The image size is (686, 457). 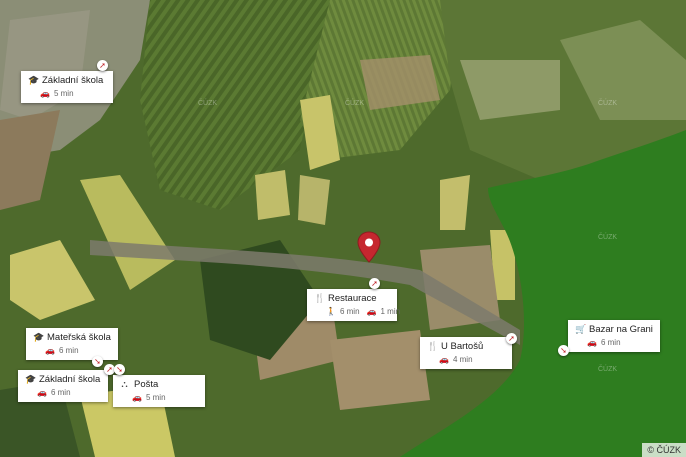 What do you see at coordinates (614, 336) in the screenshot?
I see `poi-card-bazar-na-granicy: 🛒Bazar na Granicy 🚗6 min` at bounding box center [614, 336].